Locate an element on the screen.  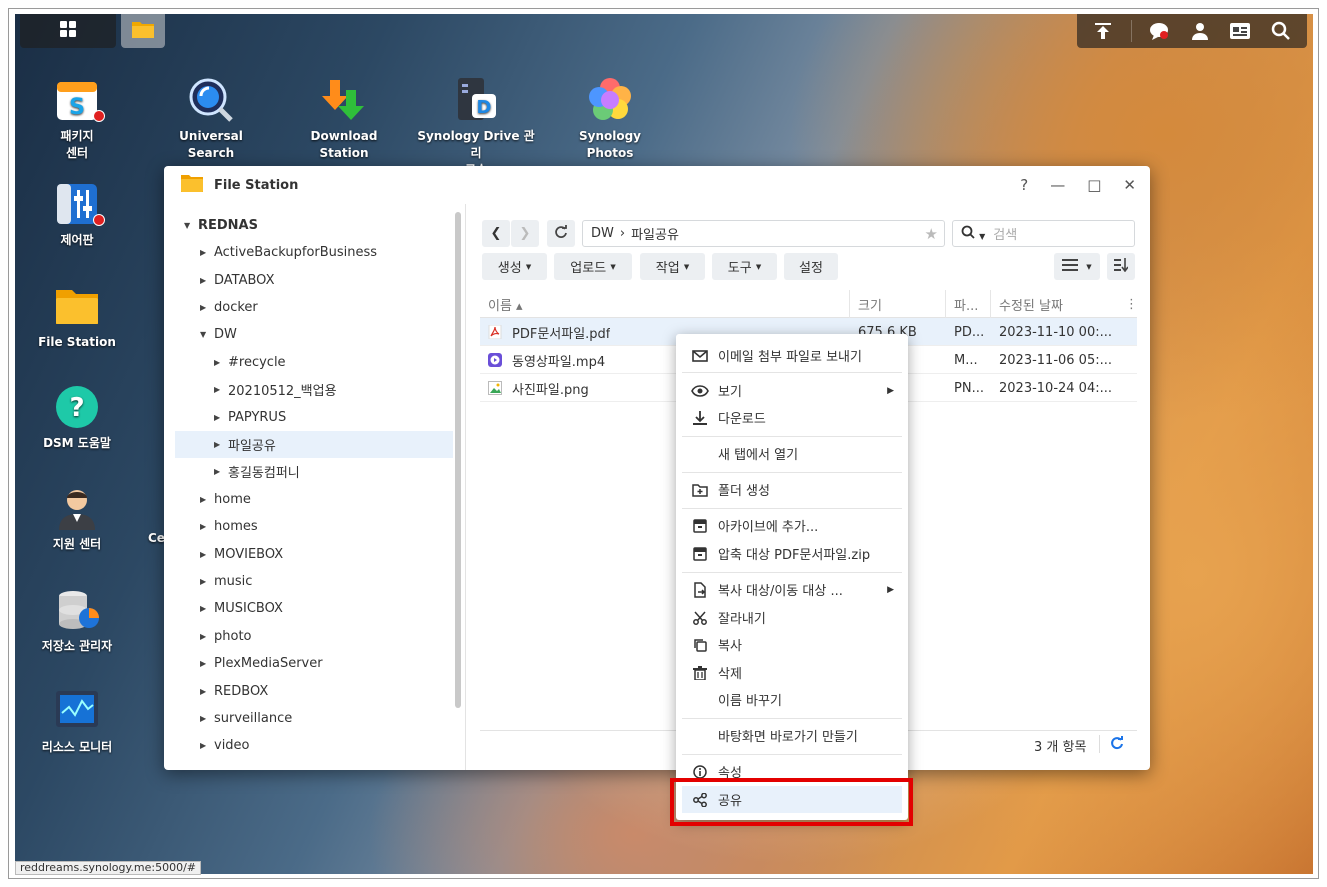
desktop-icon-dsm-help: ? DSM 도움말 is located at coordinates (77, 417).